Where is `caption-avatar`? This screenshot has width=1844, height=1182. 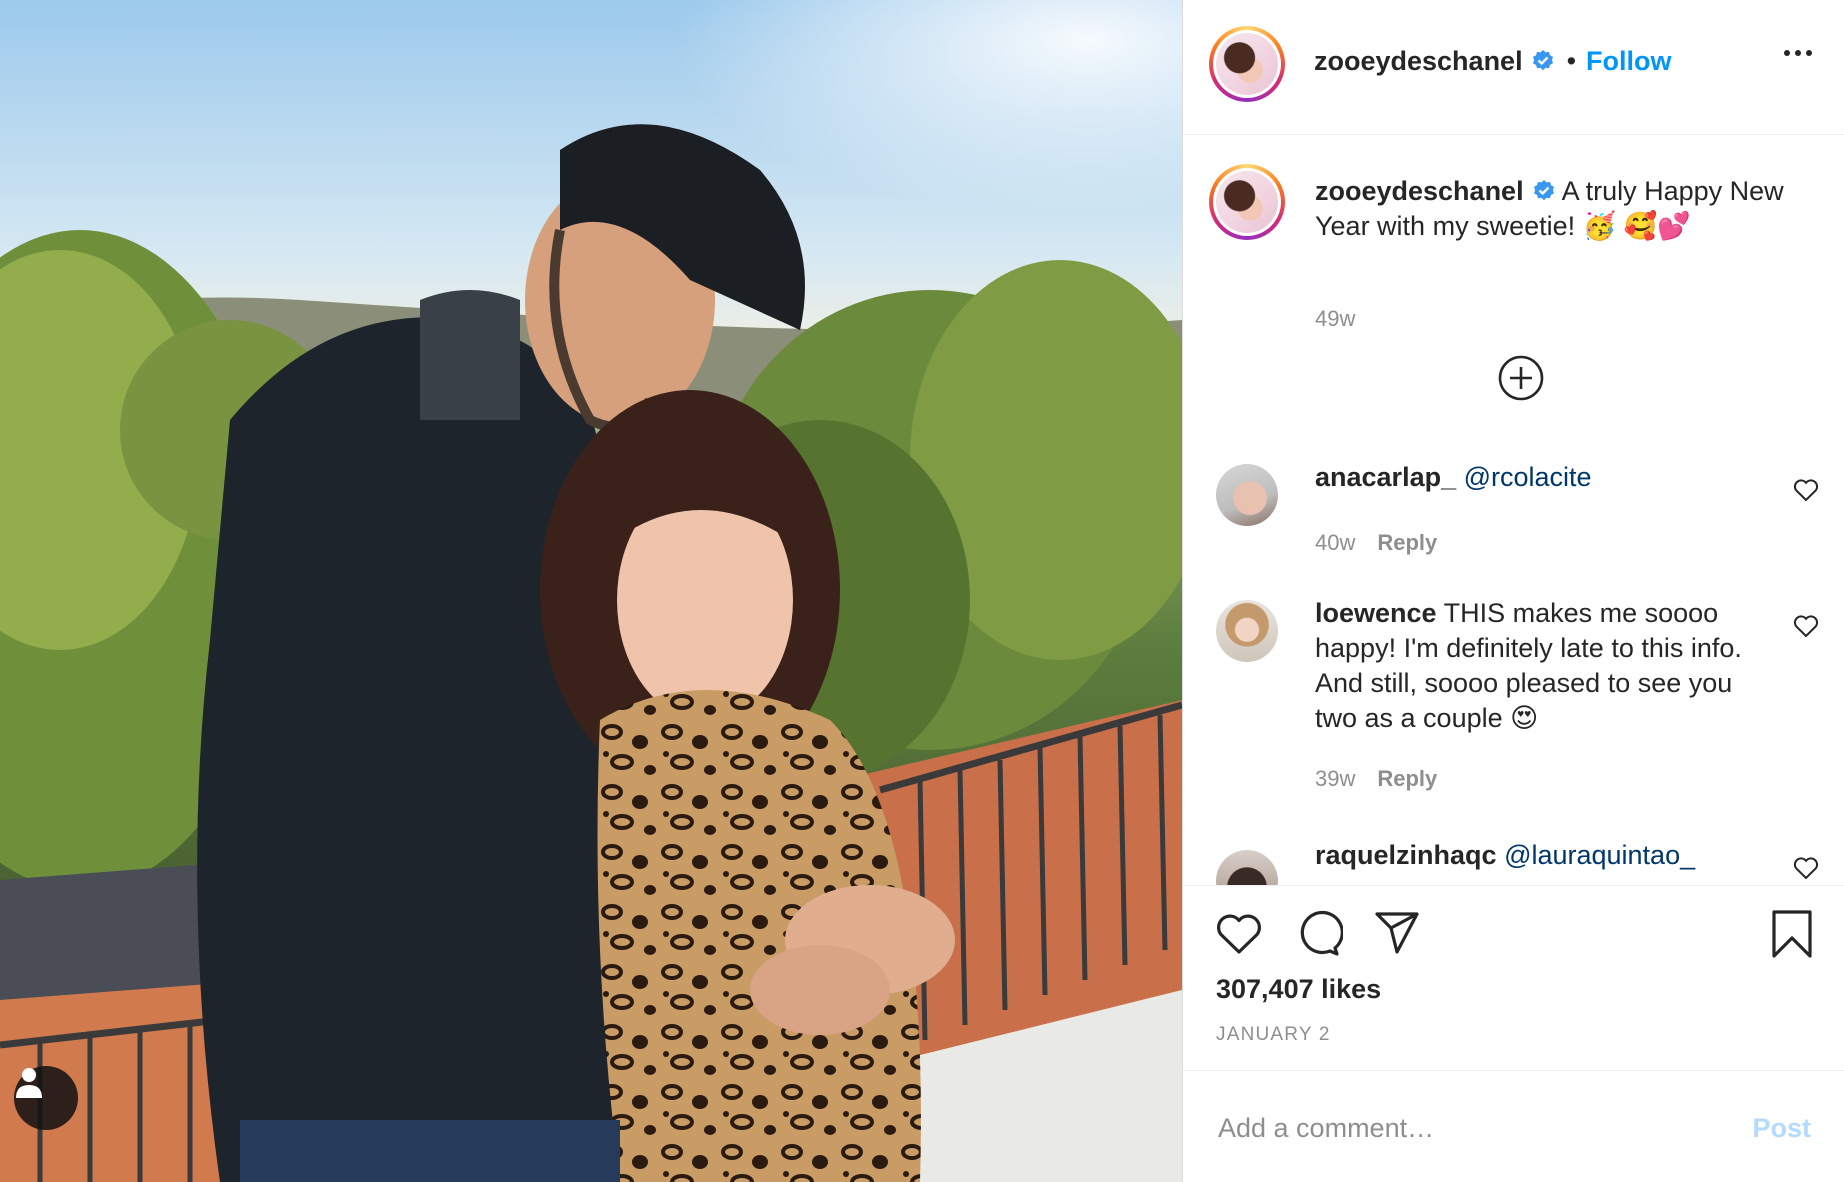
caption-avatar is located at coordinates (1247, 202).